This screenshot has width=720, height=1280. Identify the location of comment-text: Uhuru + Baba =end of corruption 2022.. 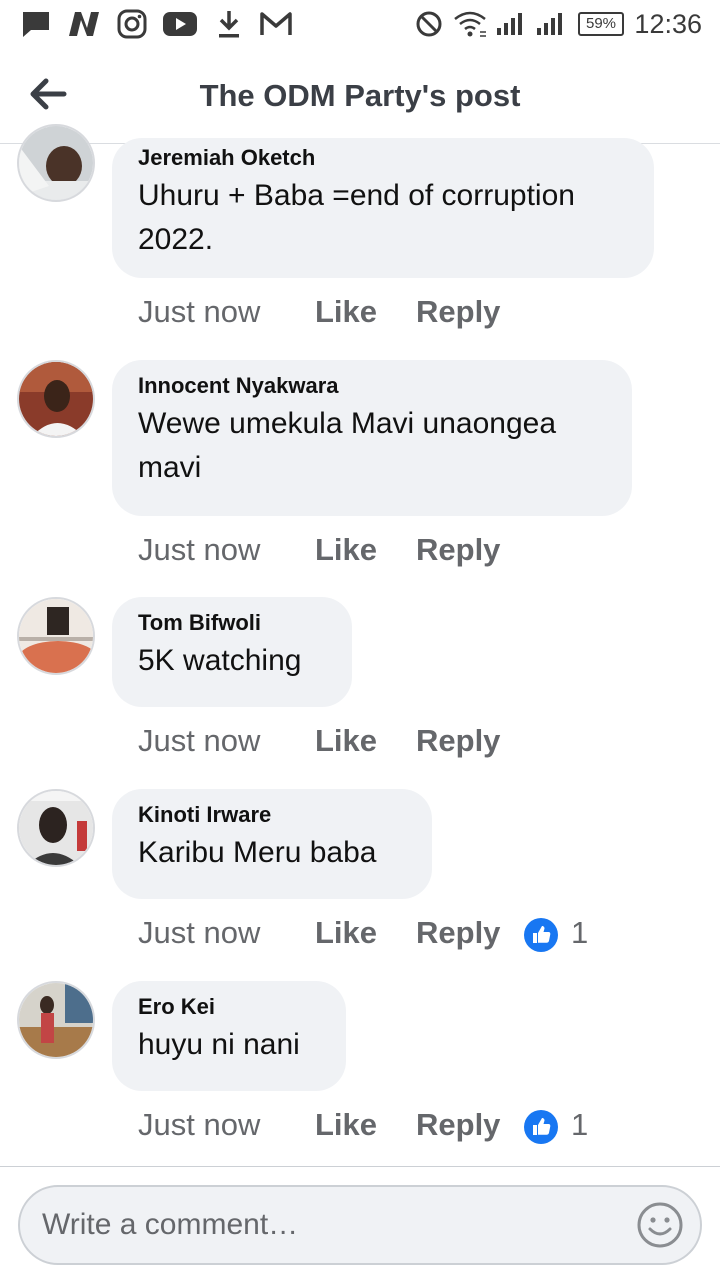
(356, 217).